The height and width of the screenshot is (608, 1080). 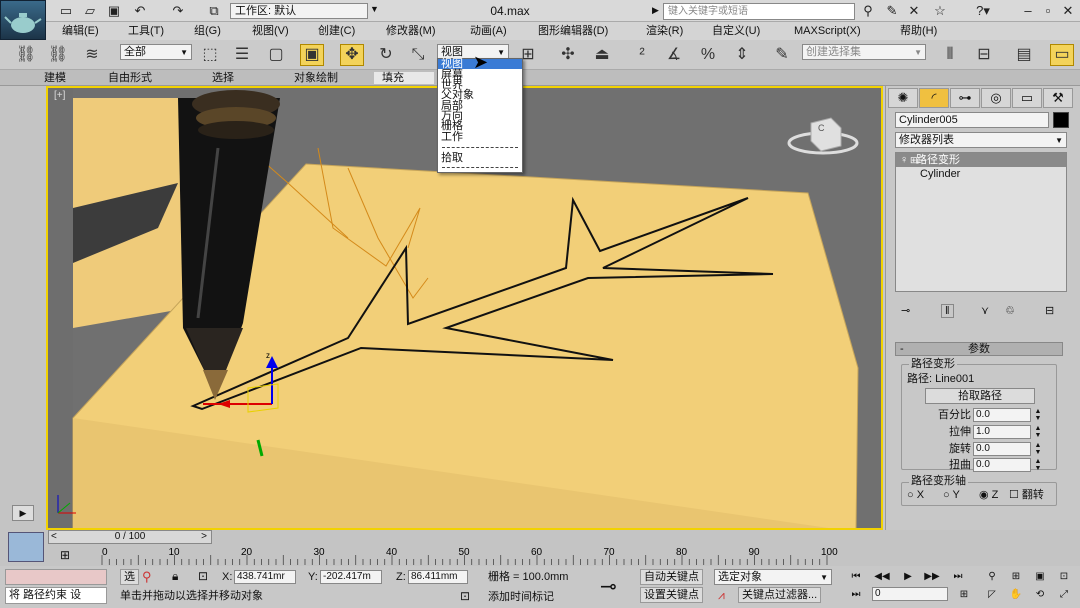 What do you see at coordinates (59, 95) in the screenshot?
I see `viewport-label: [+]` at bounding box center [59, 95].